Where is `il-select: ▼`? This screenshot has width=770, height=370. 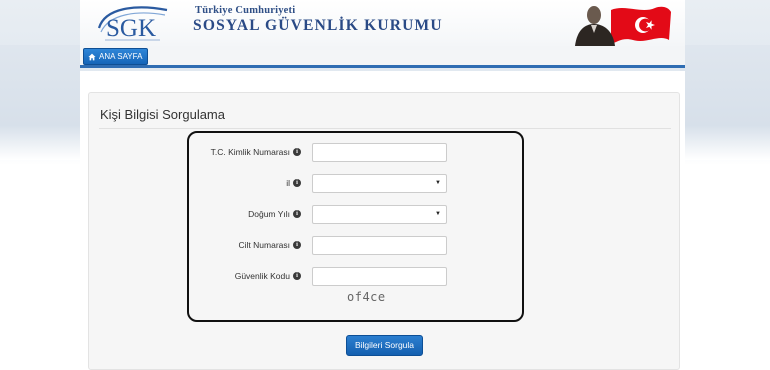
il-select: ▼ is located at coordinates (379, 183).